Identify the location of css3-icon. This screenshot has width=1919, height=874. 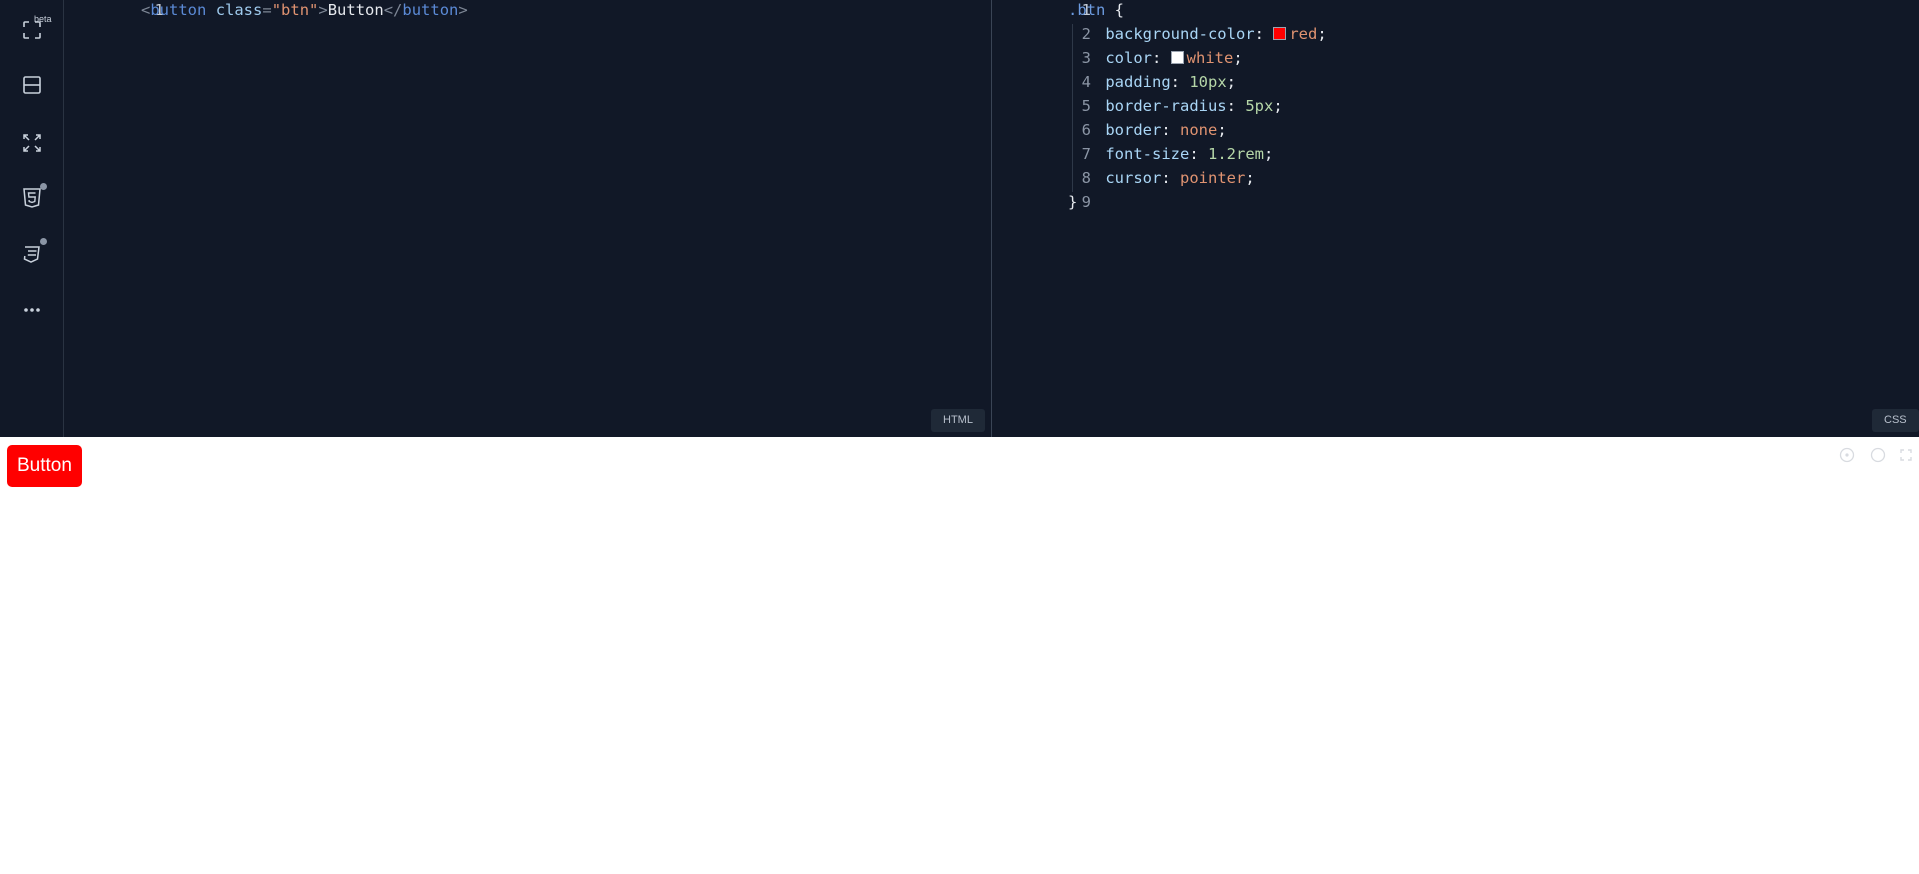
(31, 254).